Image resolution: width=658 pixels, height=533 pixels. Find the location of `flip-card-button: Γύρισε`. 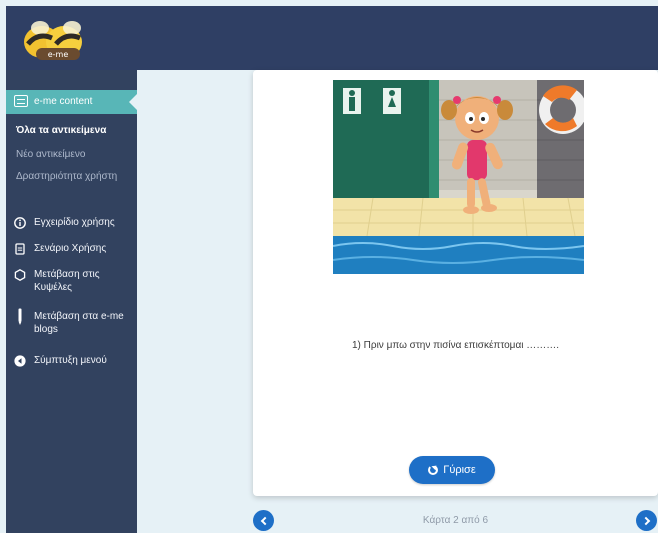

flip-card-button: Γύρισε is located at coordinates (452, 470).